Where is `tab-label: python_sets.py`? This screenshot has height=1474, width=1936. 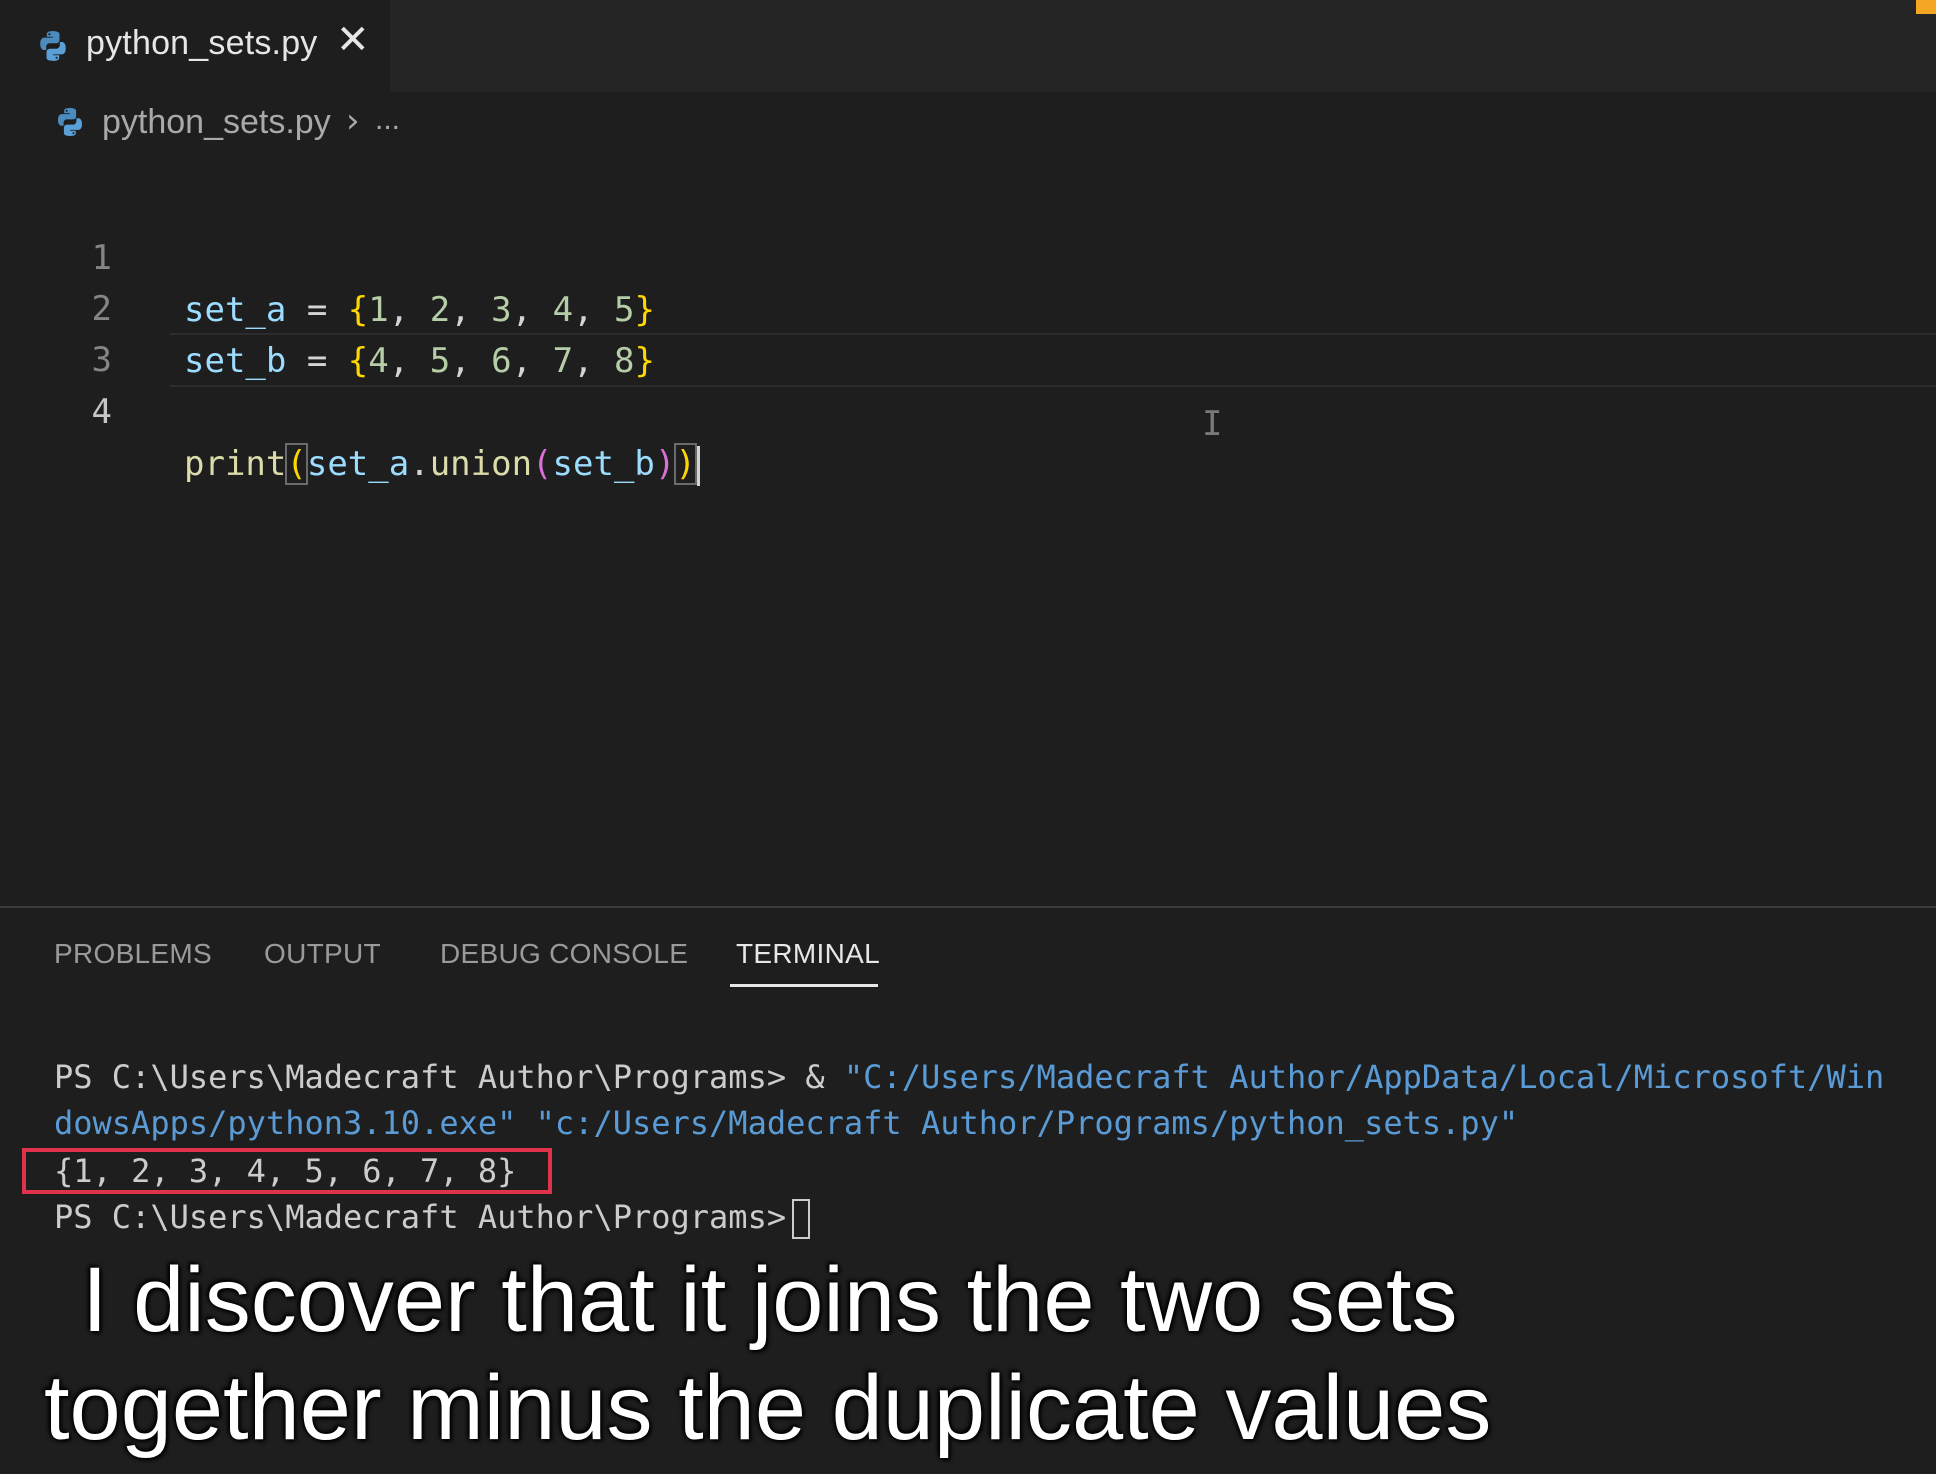 tab-label: python_sets.py is located at coordinates (202, 43).